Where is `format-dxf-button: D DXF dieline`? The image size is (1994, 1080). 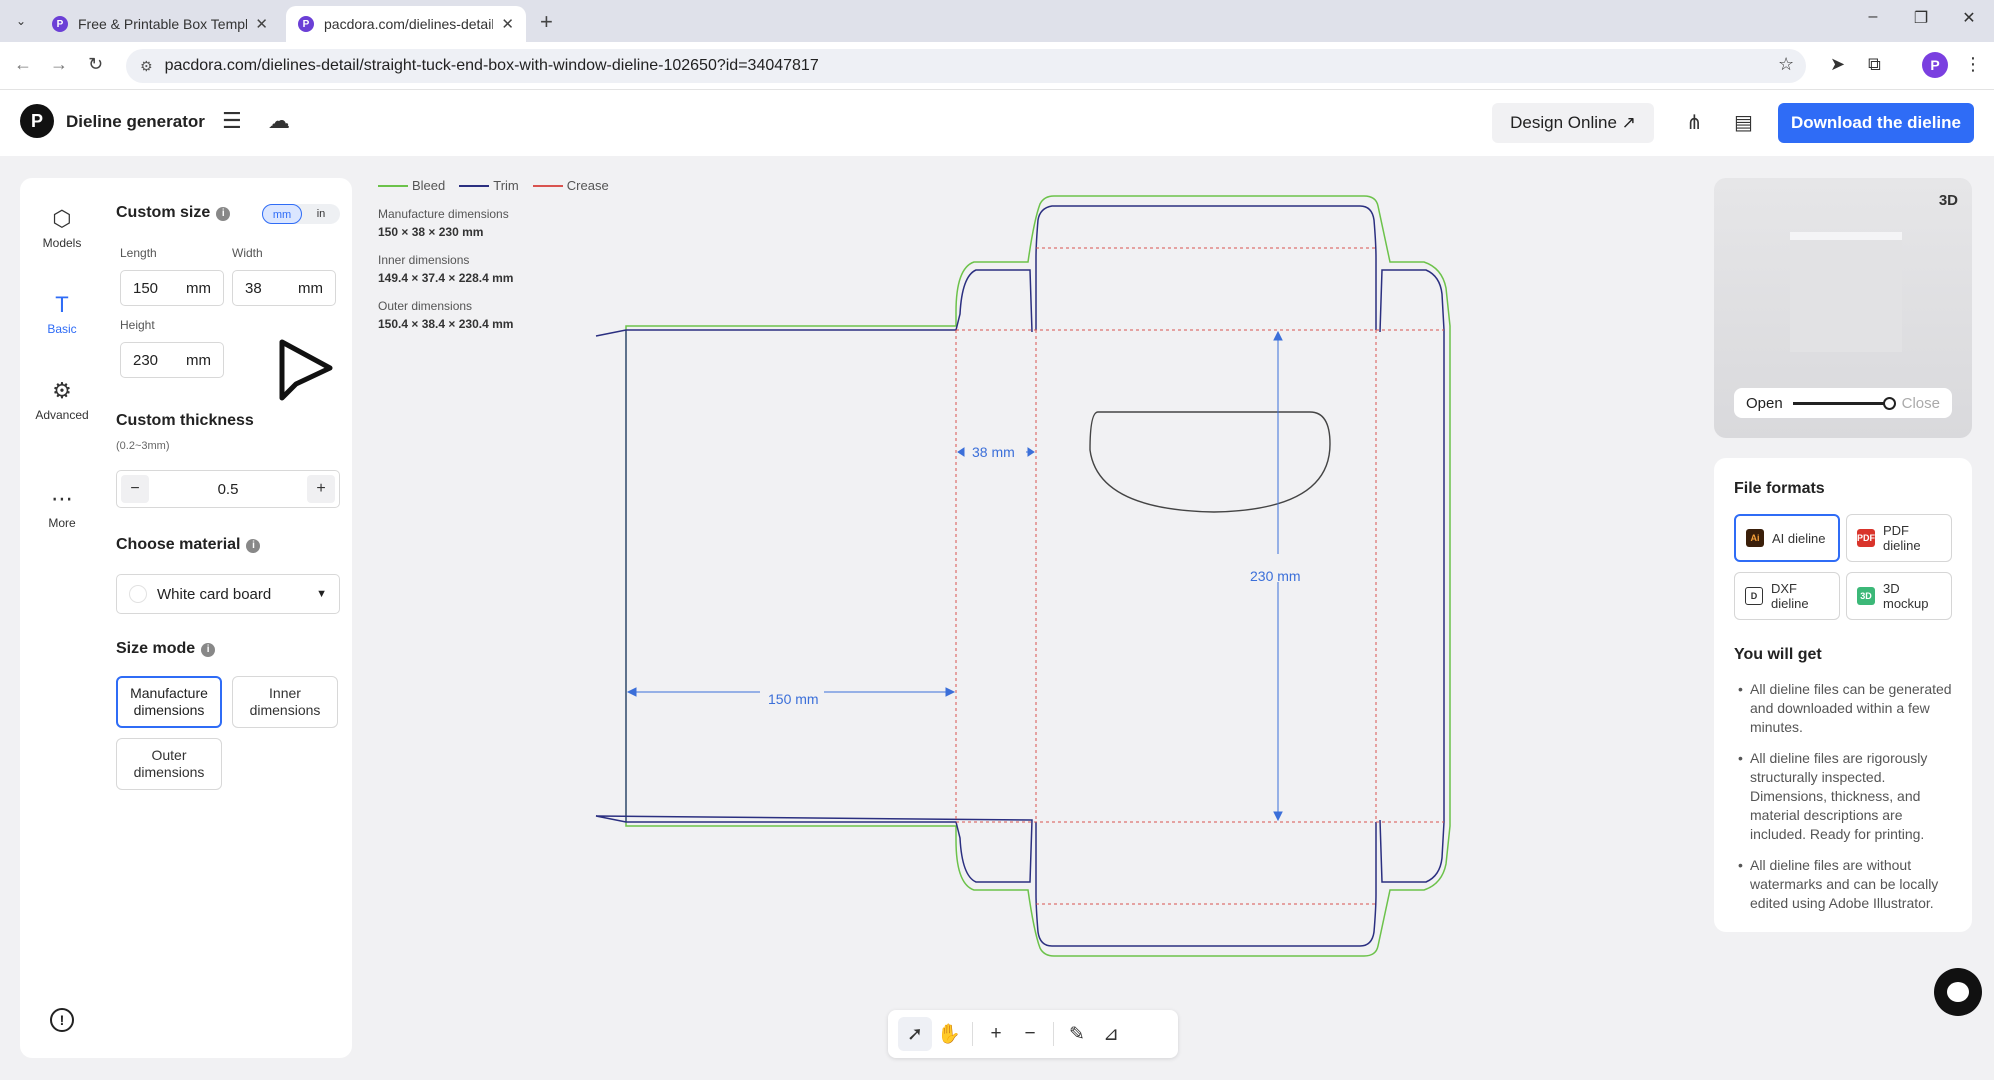 format-dxf-button: D DXF dieline is located at coordinates (1787, 596).